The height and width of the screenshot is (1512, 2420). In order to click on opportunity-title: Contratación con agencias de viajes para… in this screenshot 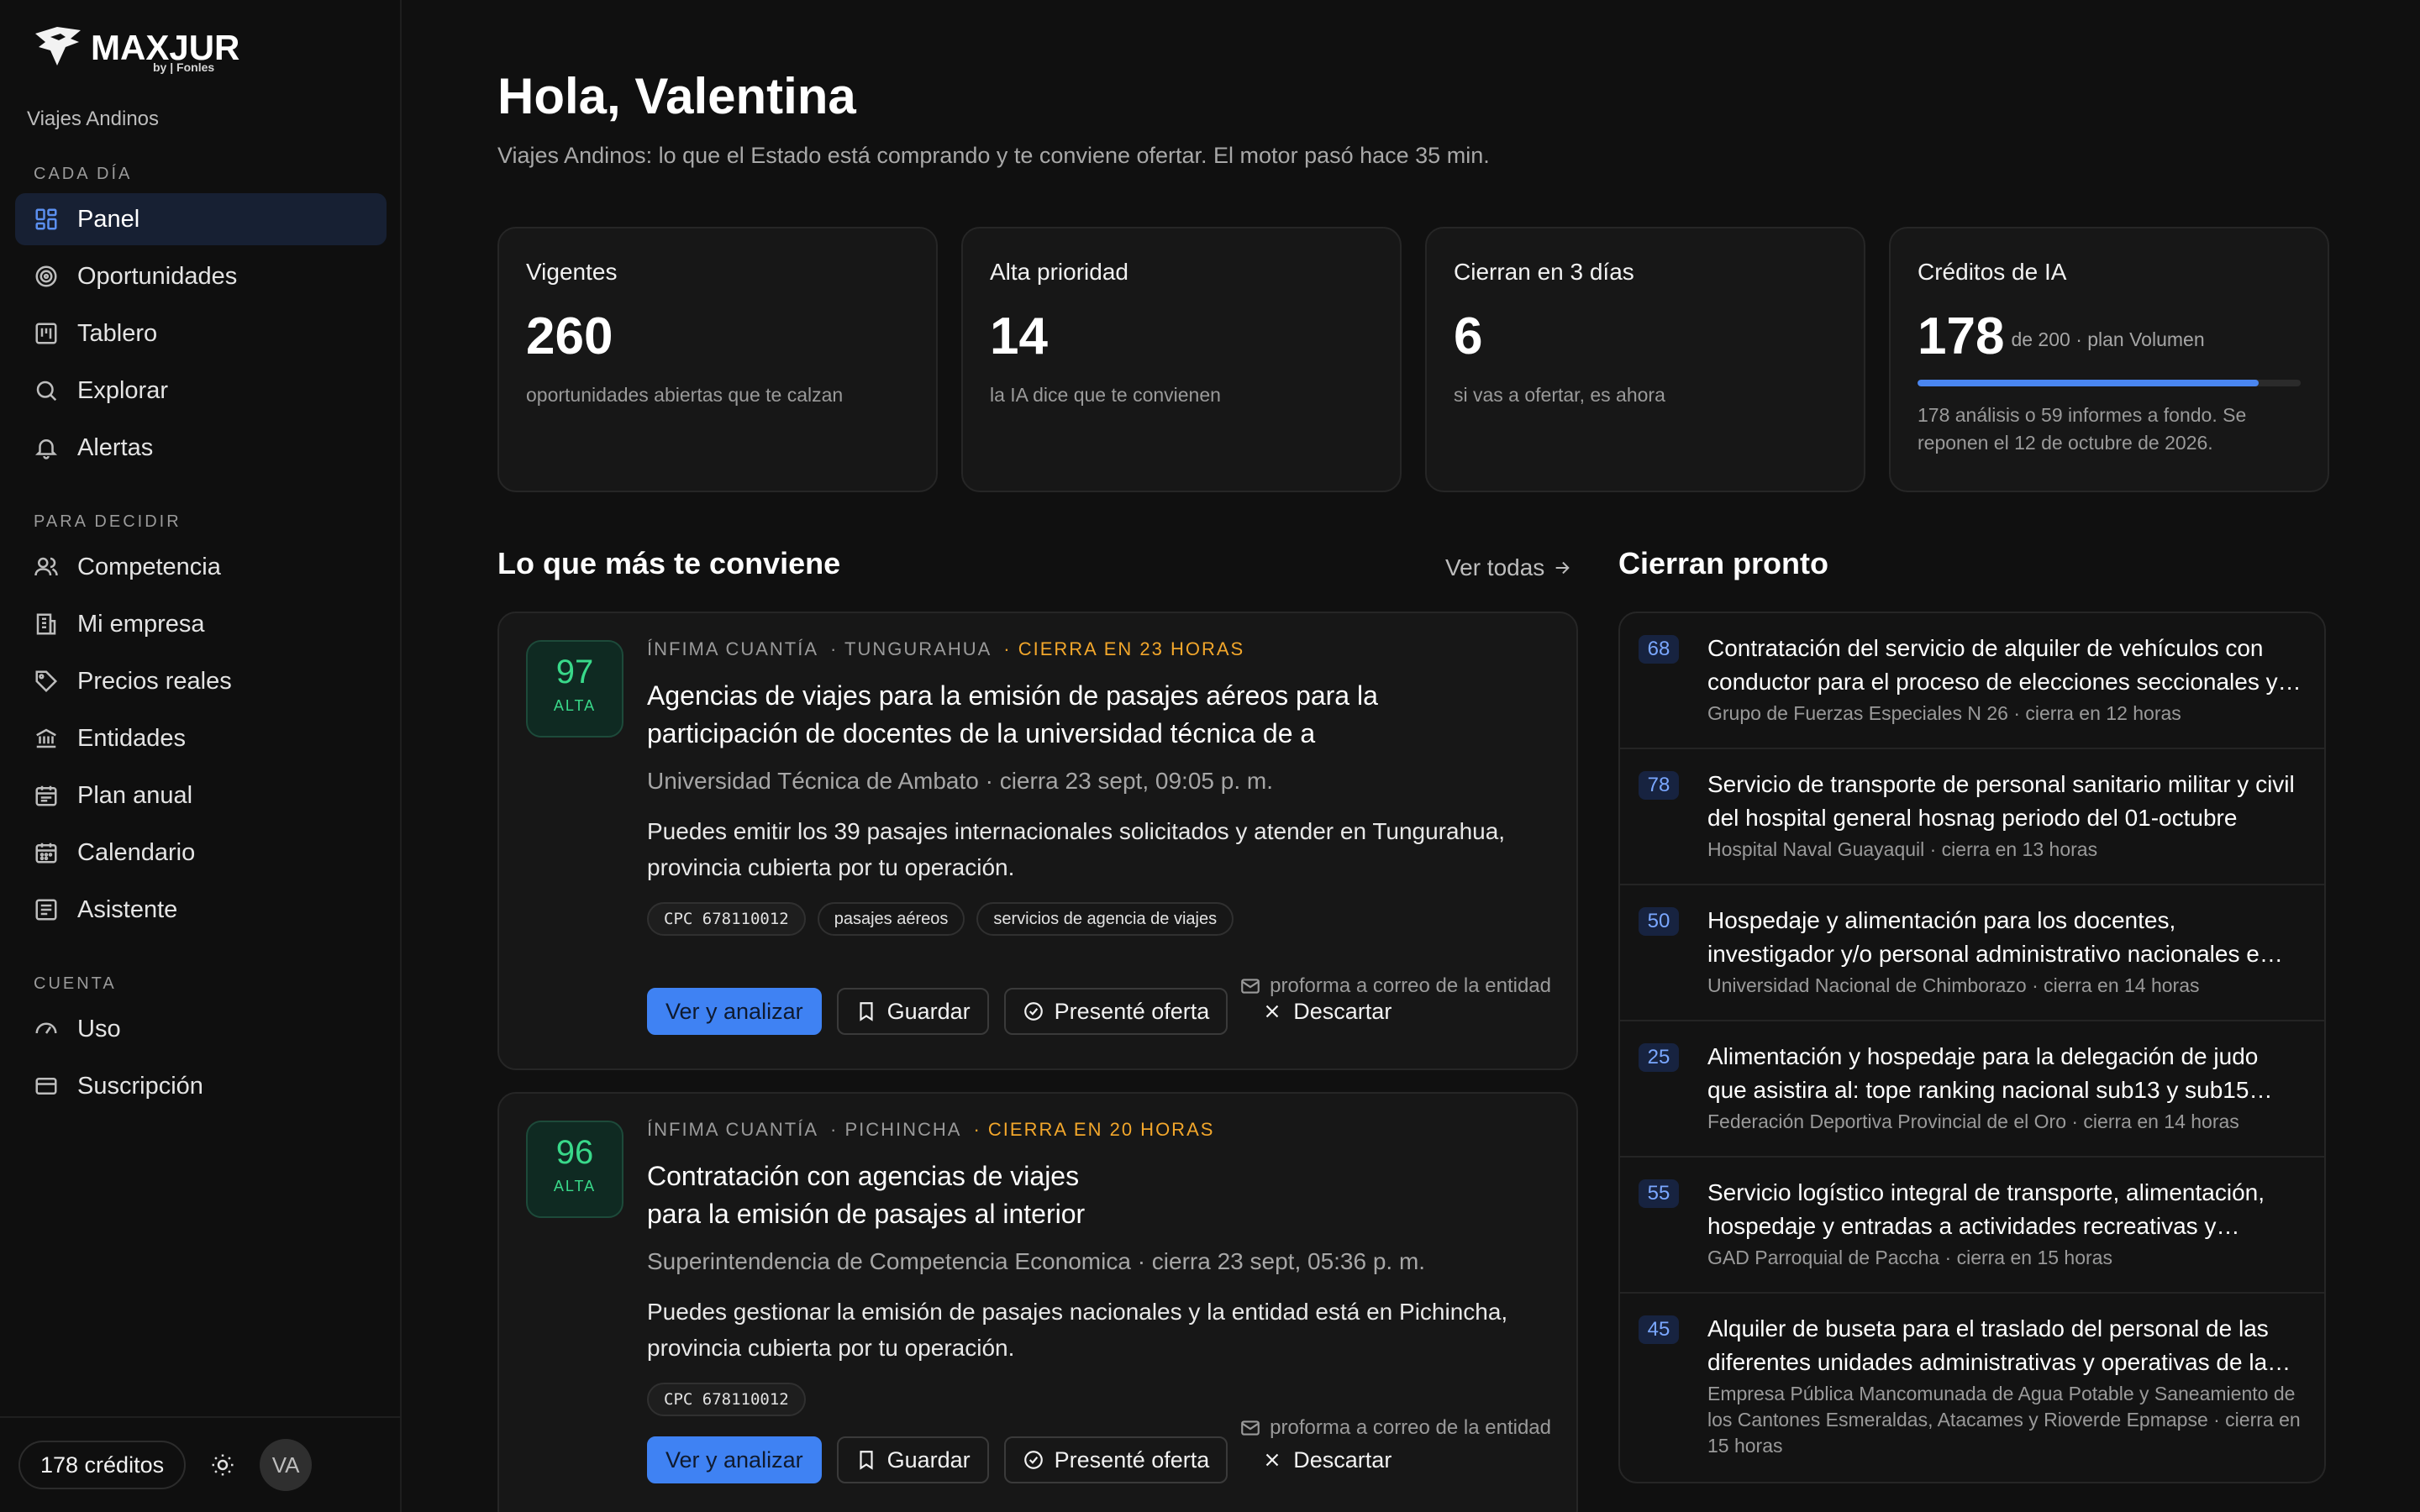, I will do `click(882, 1195)`.